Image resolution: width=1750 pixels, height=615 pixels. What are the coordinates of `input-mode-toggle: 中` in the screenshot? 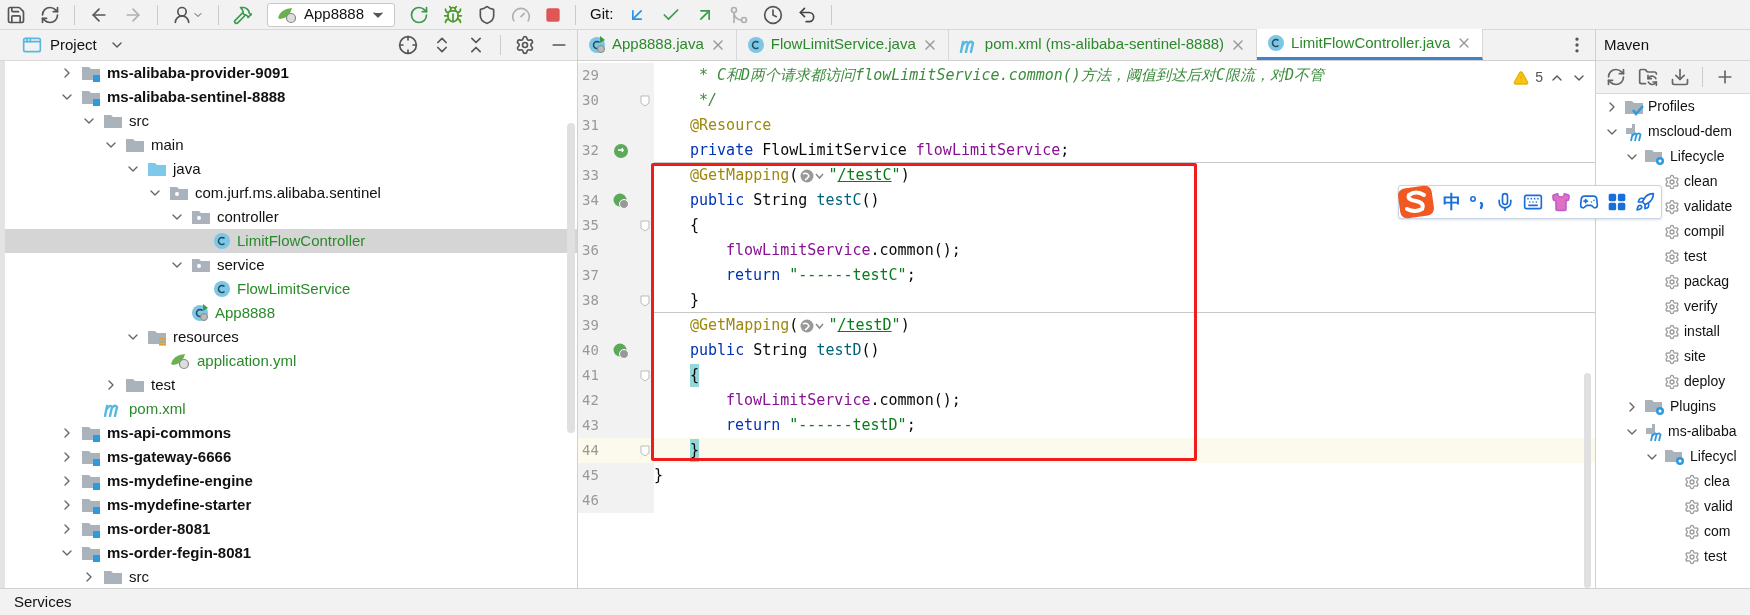 It's located at (1452, 202).